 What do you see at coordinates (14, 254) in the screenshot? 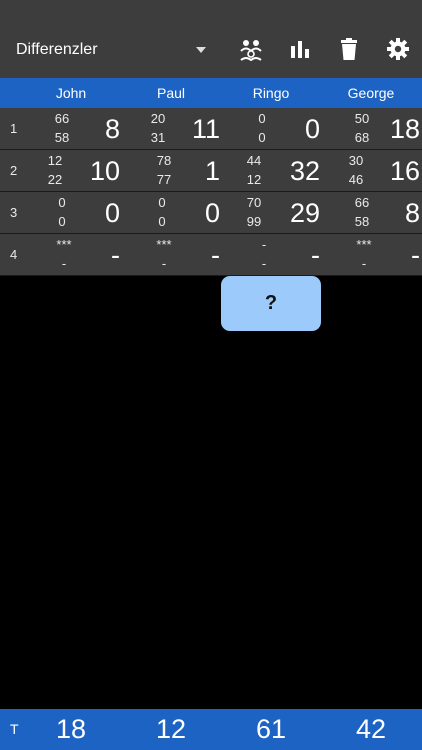
I see `round-number: 4` at bounding box center [14, 254].